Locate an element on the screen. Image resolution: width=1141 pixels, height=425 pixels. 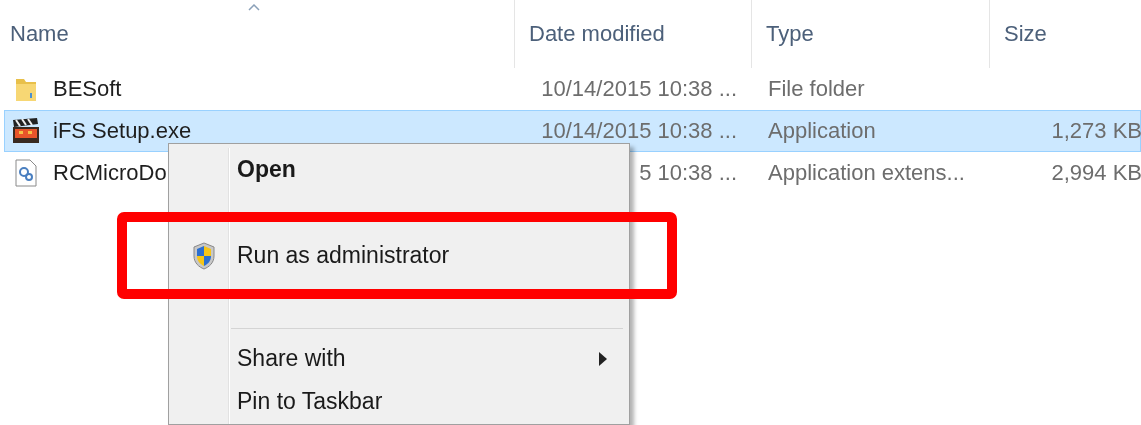
column-header: Type is located at coordinates (871, 34).